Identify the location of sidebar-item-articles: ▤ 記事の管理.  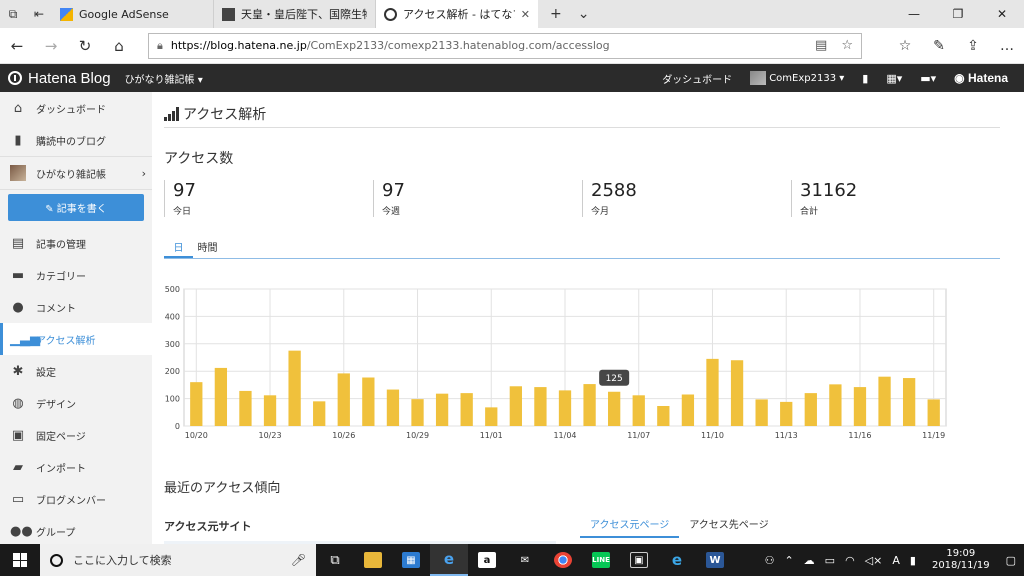
(76, 243).